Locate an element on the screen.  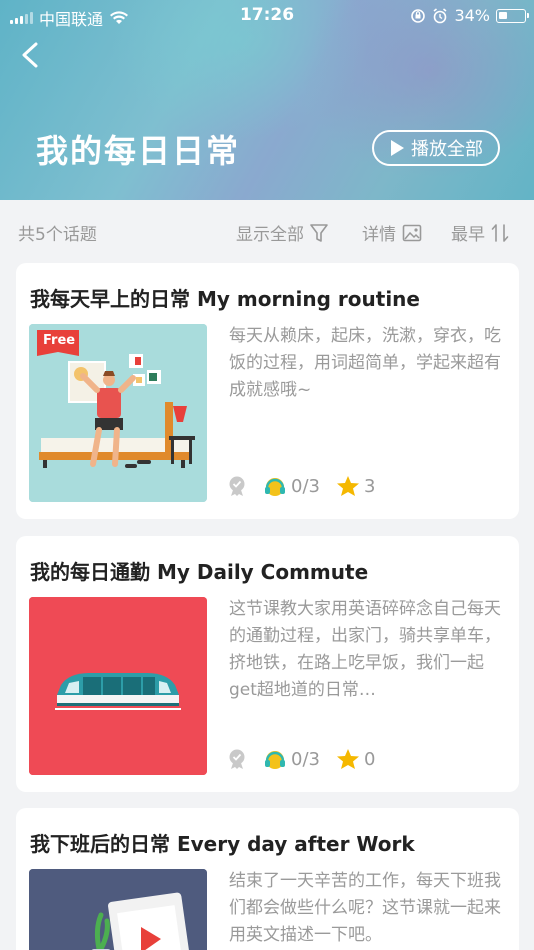
star-count: 3 is located at coordinates (369, 486).